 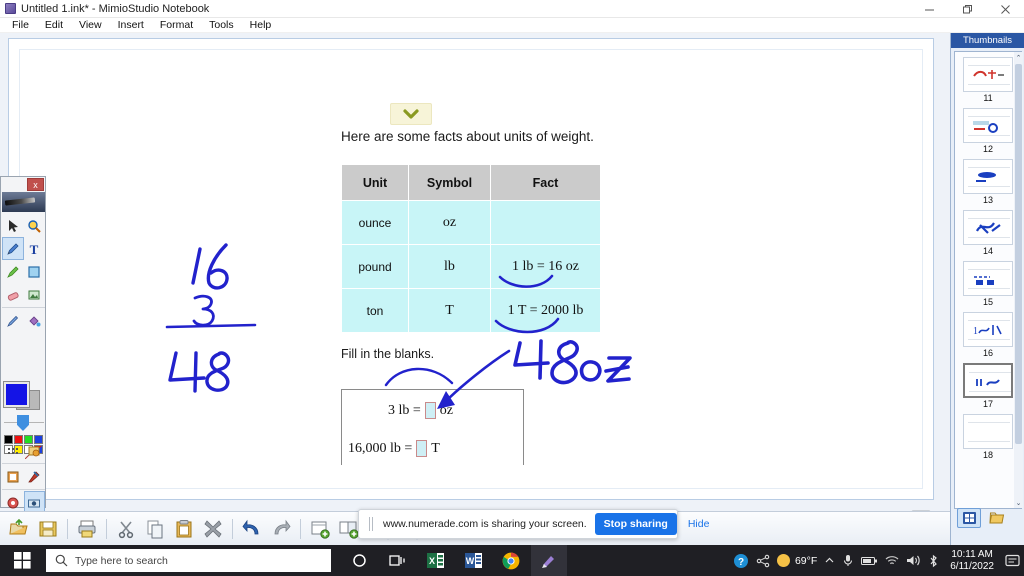 What do you see at coordinates (22, 560) in the screenshot?
I see `start-button` at bounding box center [22, 560].